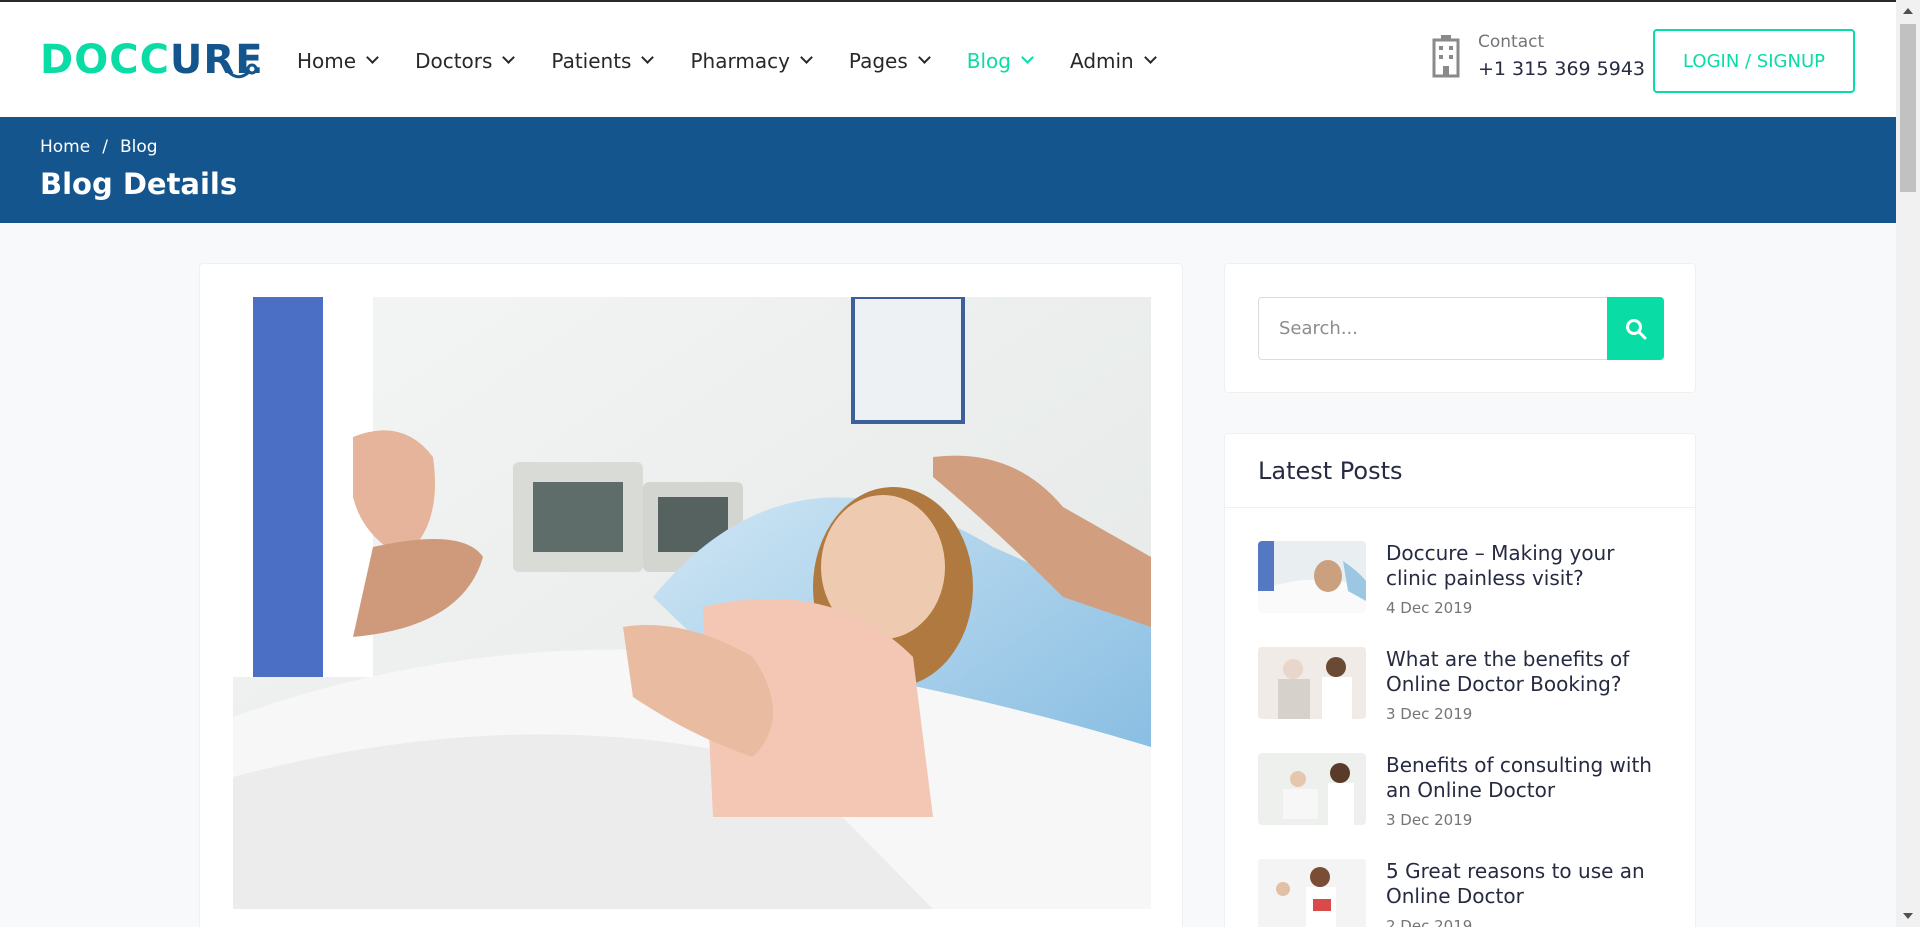 This screenshot has width=1920, height=927. What do you see at coordinates (1113, 61) in the screenshot?
I see `nav-admin: Admin` at bounding box center [1113, 61].